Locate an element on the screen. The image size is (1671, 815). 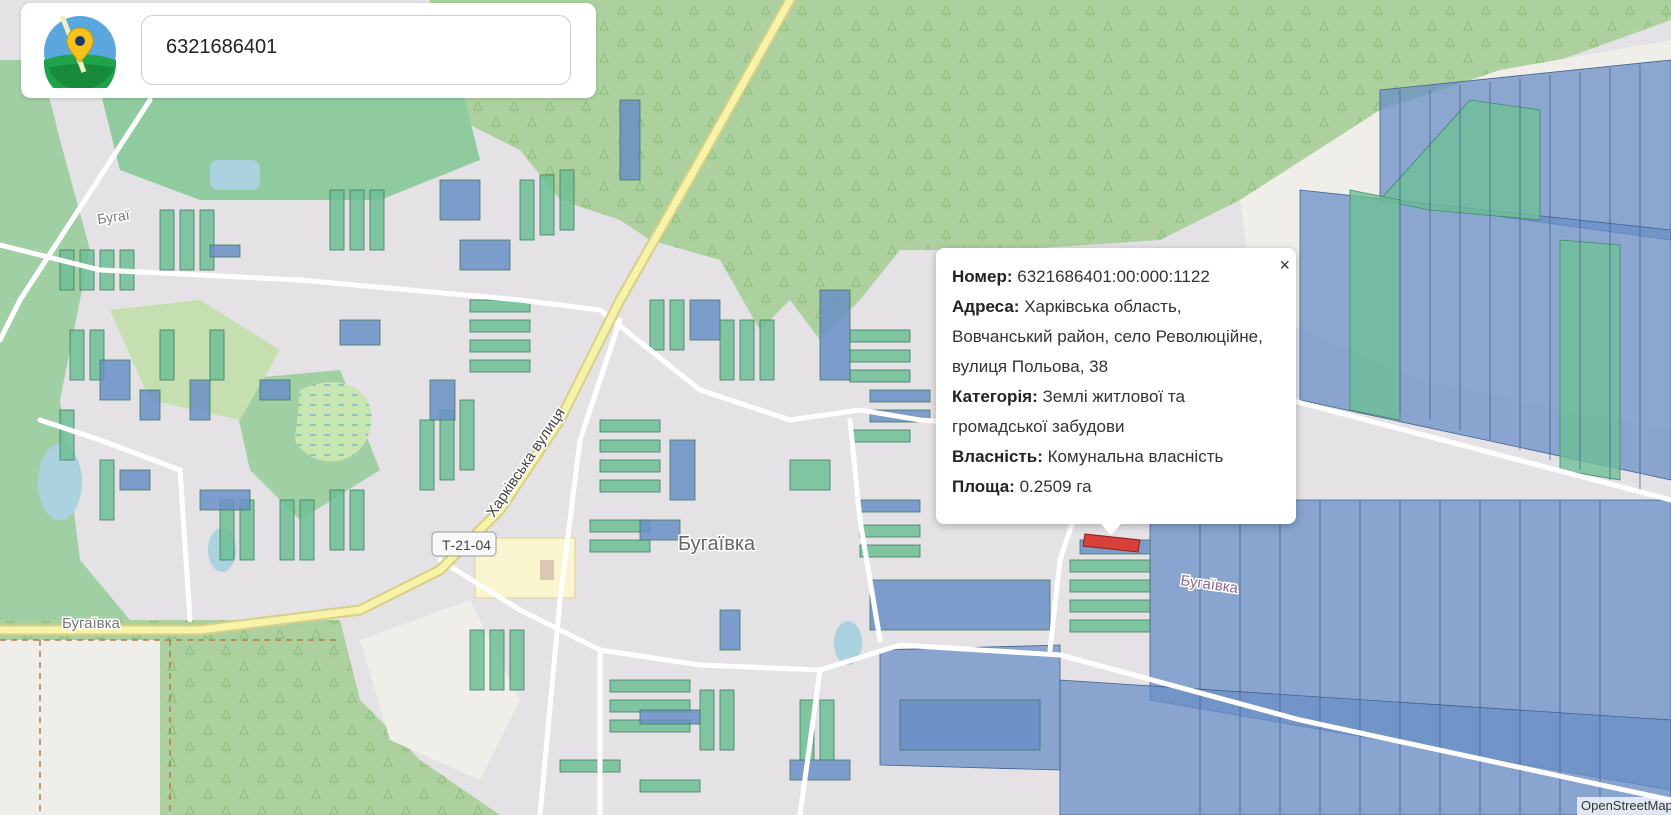
building is located at coordinates (547, 570).